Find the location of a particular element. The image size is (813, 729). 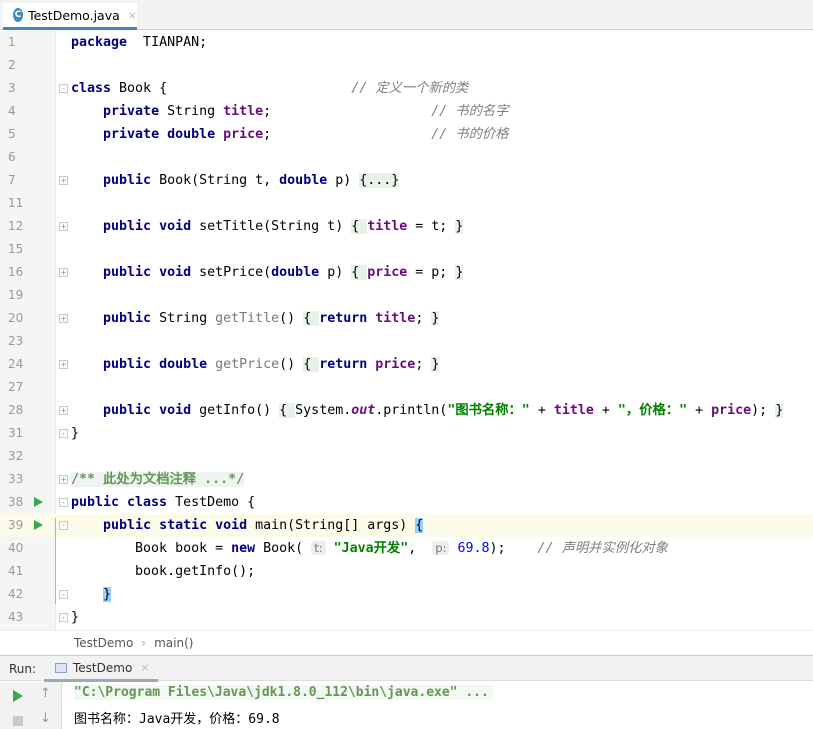

run-tab-testdemo: TestDemo × is located at coordinates (101, 669).